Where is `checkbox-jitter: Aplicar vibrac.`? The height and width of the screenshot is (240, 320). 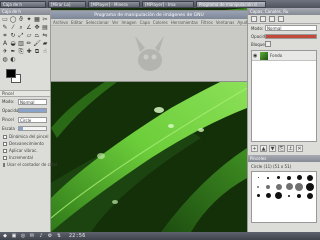
checkbox-jitter: Aplicar vibrac. is located at coordinates (25, 150).